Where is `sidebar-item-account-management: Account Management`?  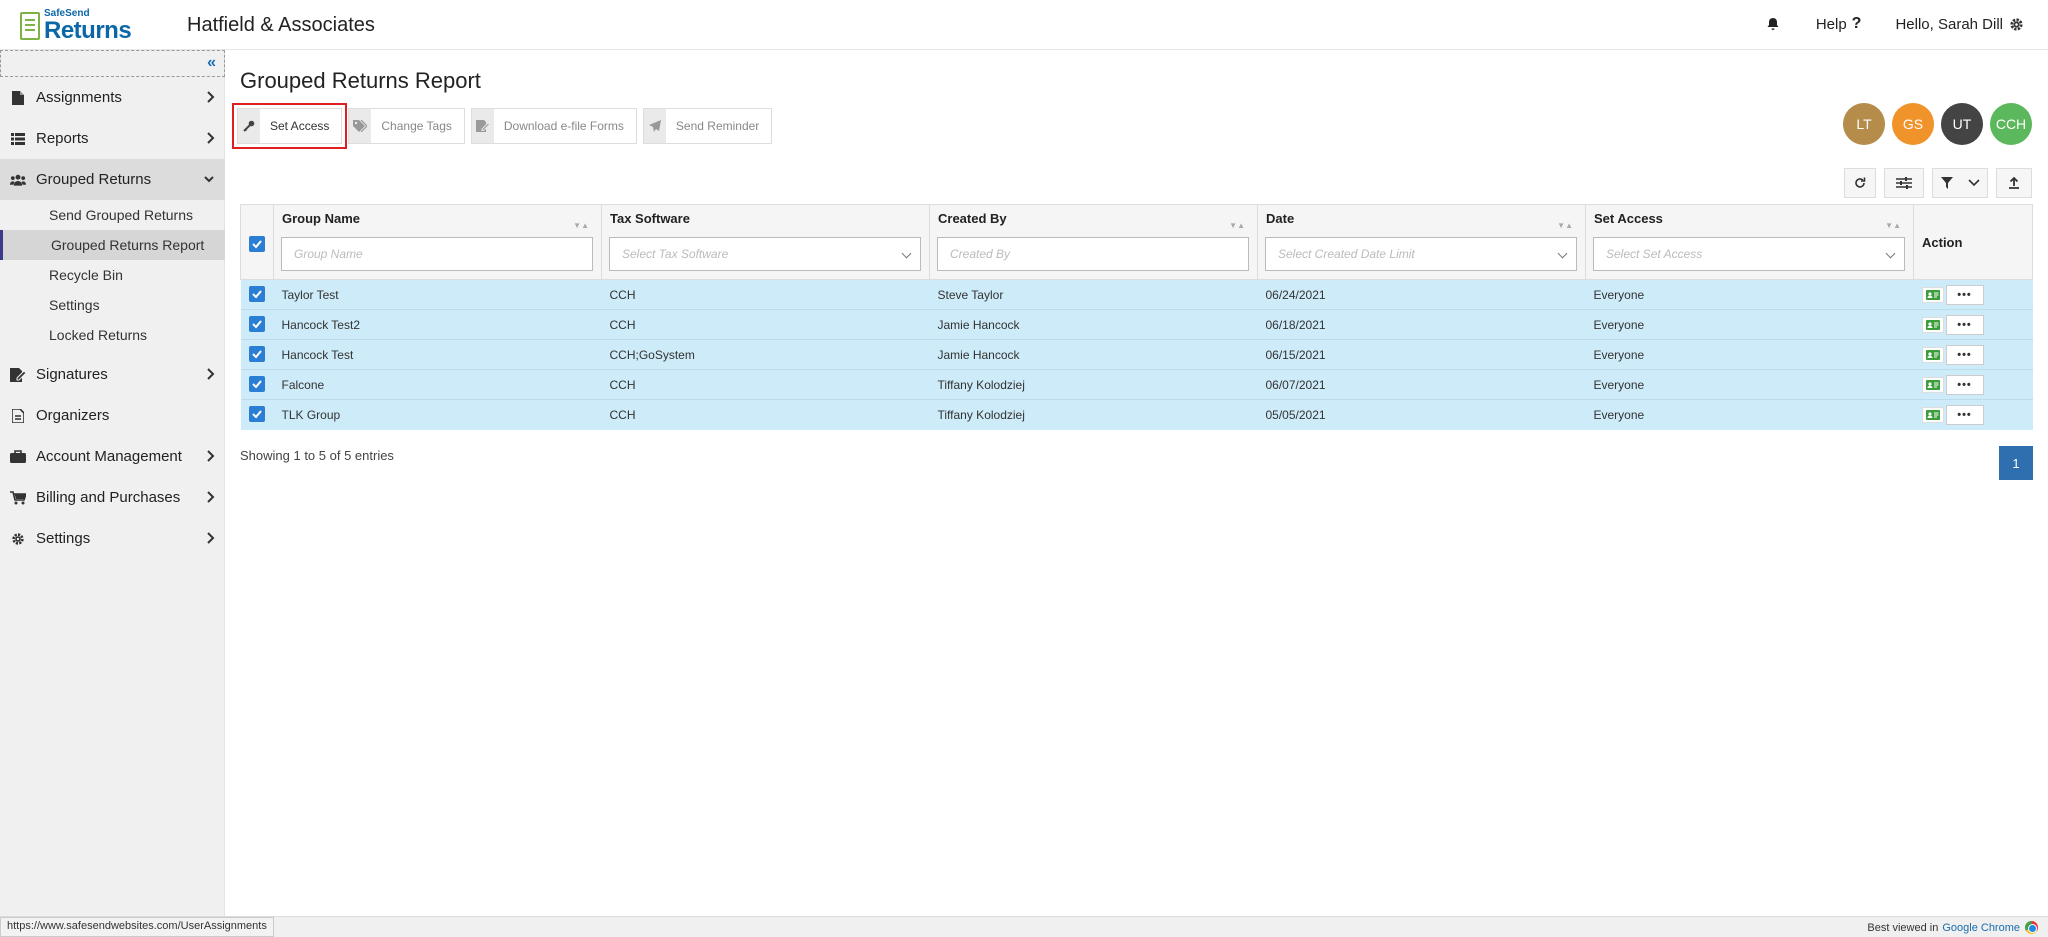
sidebar-item-account-management: Account Management is located at coordinates (112, 456).